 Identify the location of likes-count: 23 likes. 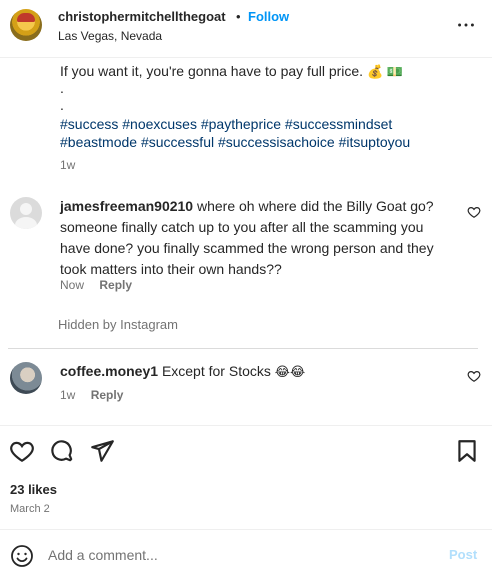
(33, 489).